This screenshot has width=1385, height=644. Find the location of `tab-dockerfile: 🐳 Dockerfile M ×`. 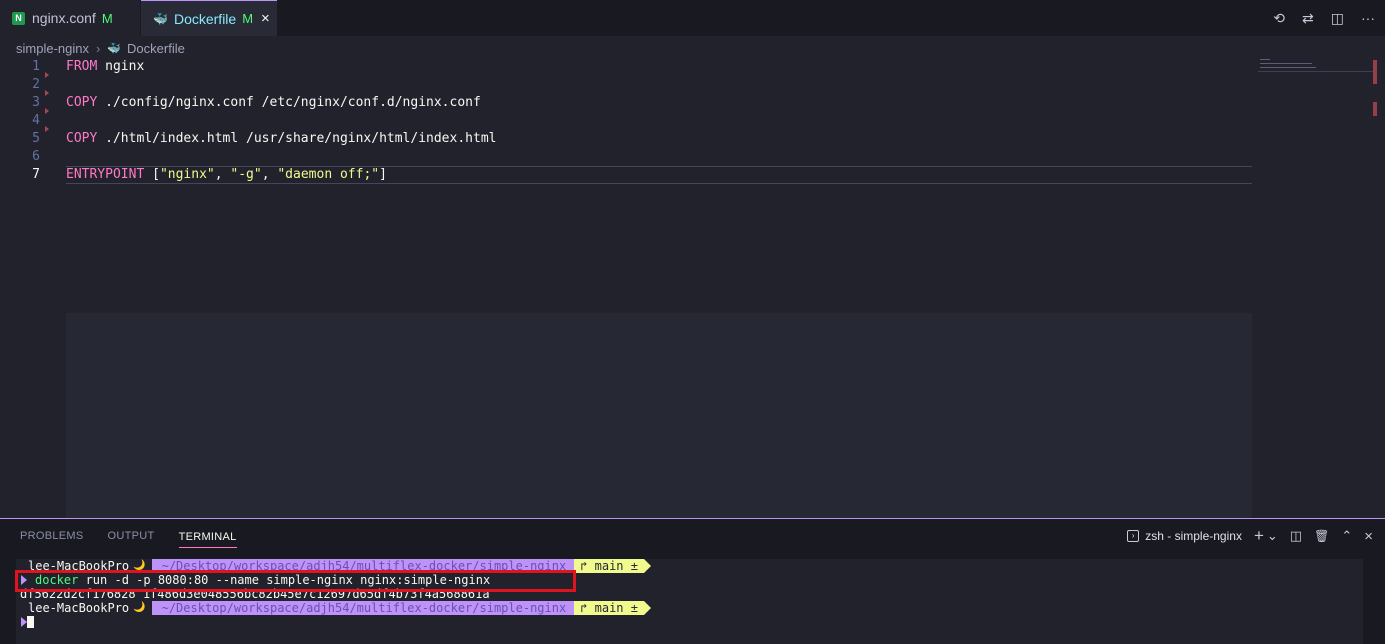

tab-dockerfile: 🐳 Dockerfile M × is located at coordinates (209, 18).